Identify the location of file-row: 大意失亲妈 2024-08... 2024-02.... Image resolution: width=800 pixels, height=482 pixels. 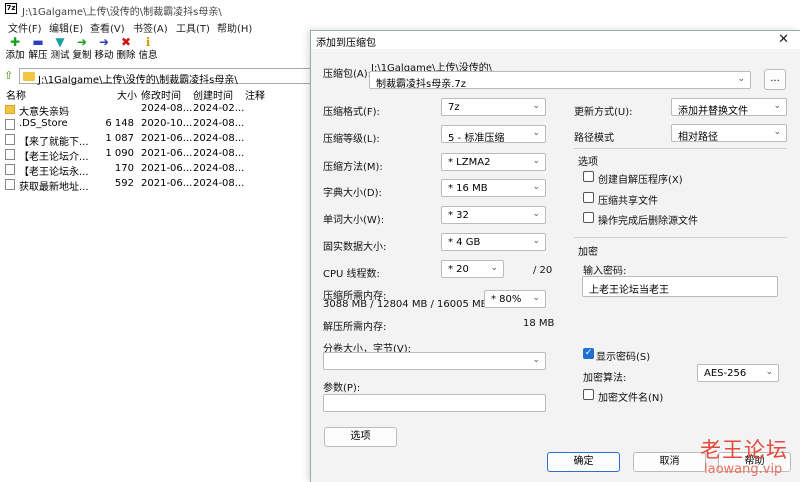
(160, 109).